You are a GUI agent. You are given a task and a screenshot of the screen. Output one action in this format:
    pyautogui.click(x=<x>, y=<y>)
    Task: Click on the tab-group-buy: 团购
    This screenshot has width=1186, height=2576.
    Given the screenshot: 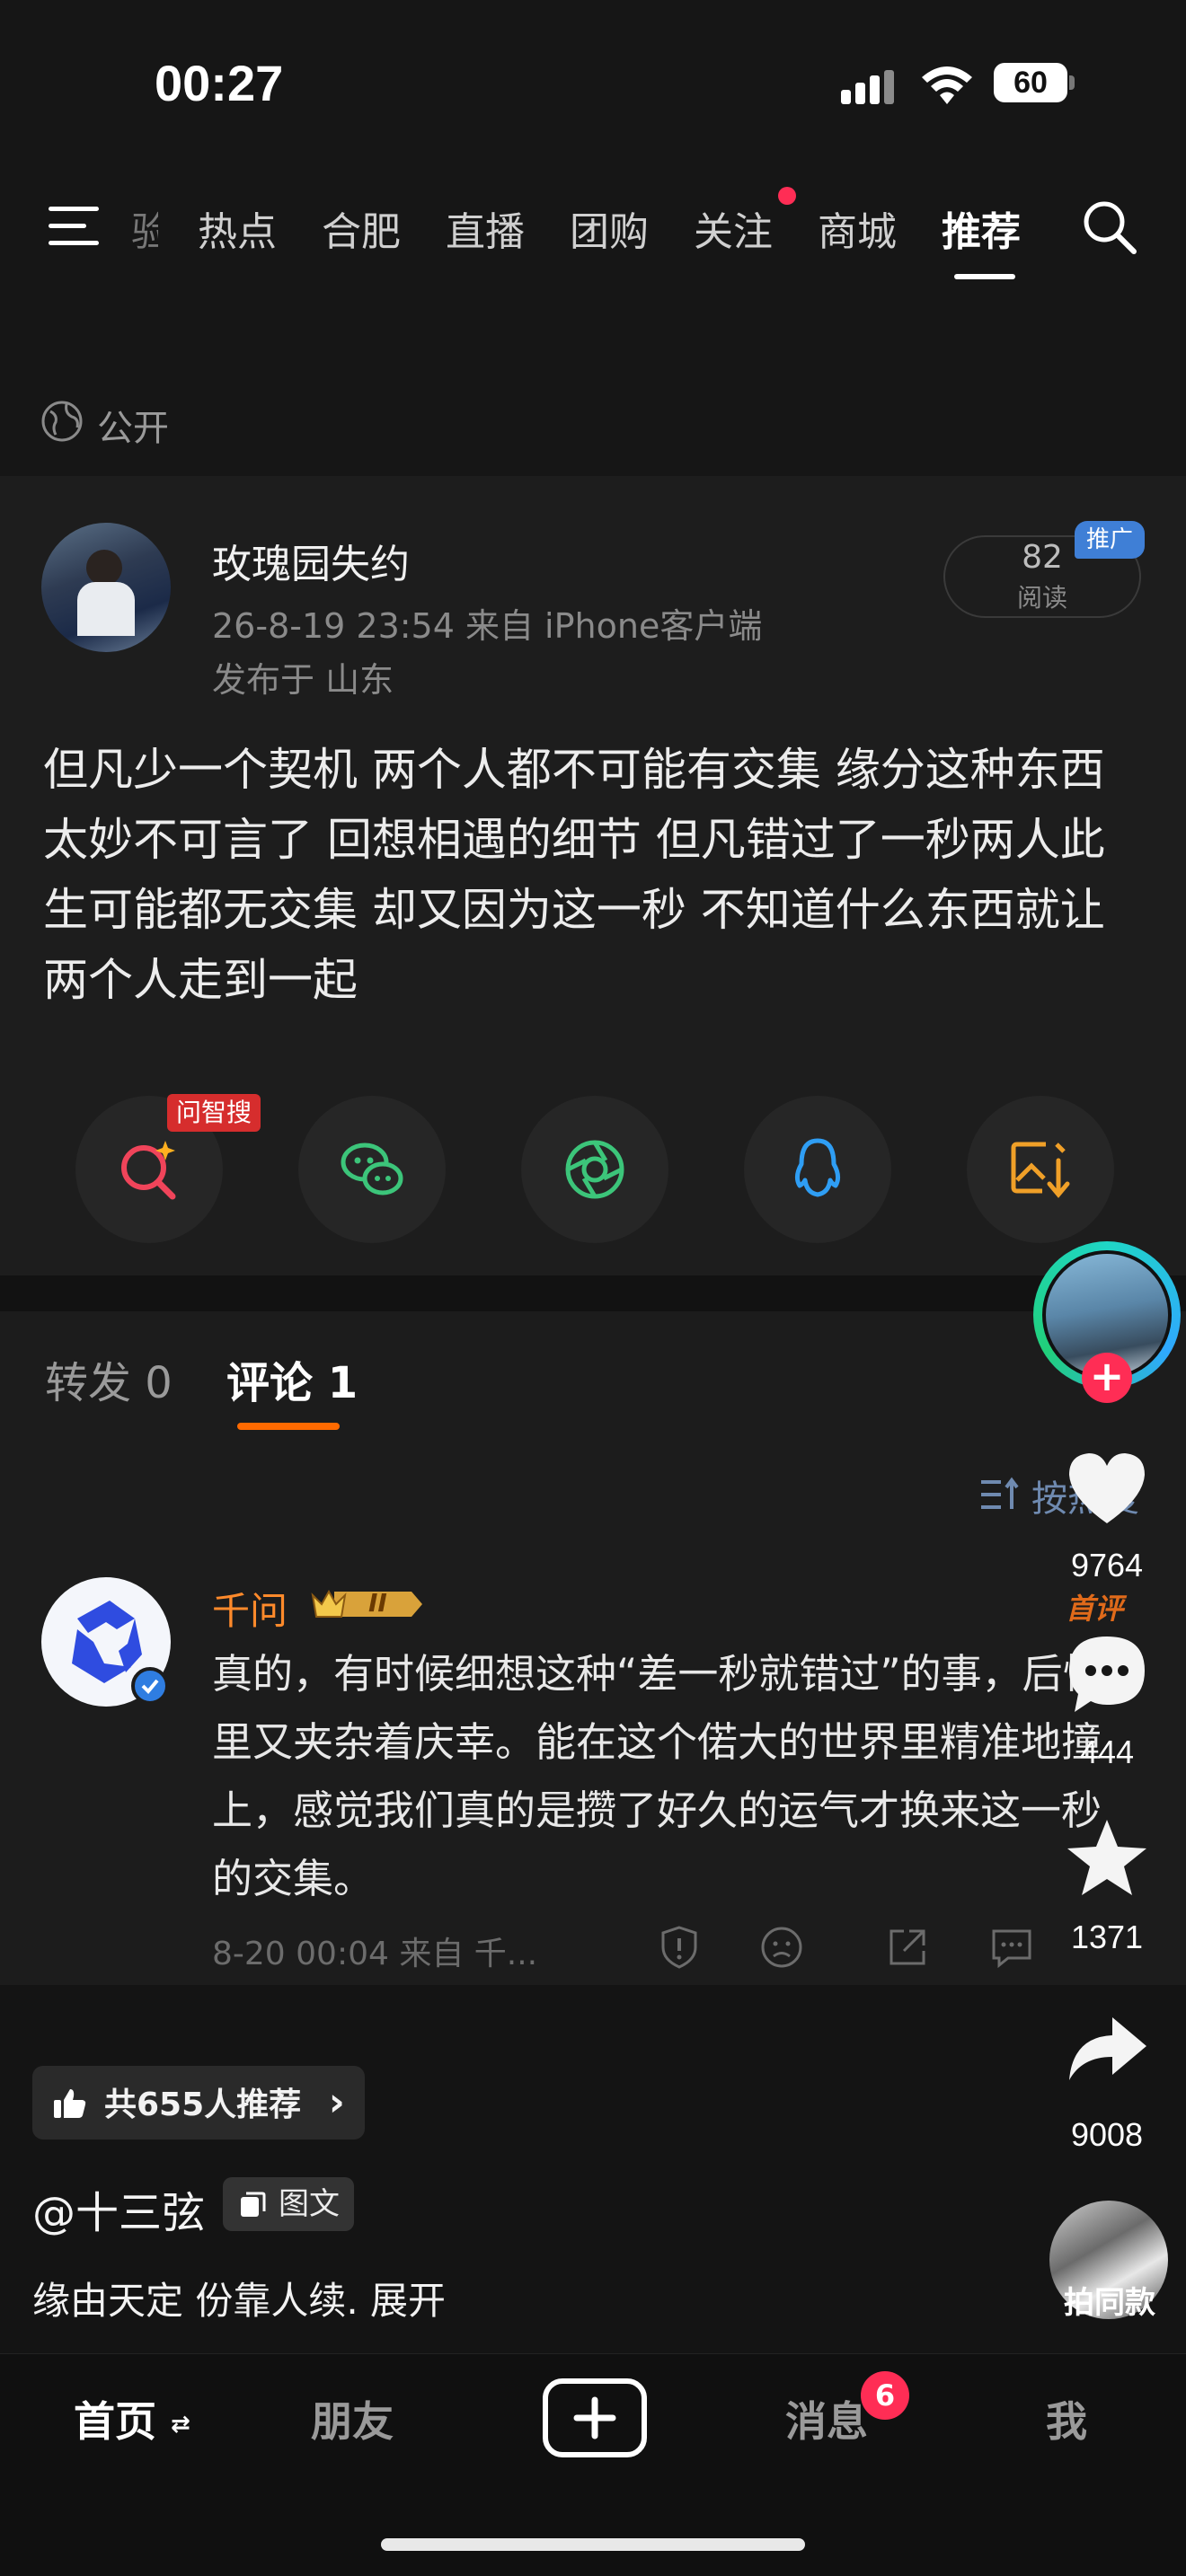 What is the action you would take?
    pyautogui.click(x=609, y=228)
    